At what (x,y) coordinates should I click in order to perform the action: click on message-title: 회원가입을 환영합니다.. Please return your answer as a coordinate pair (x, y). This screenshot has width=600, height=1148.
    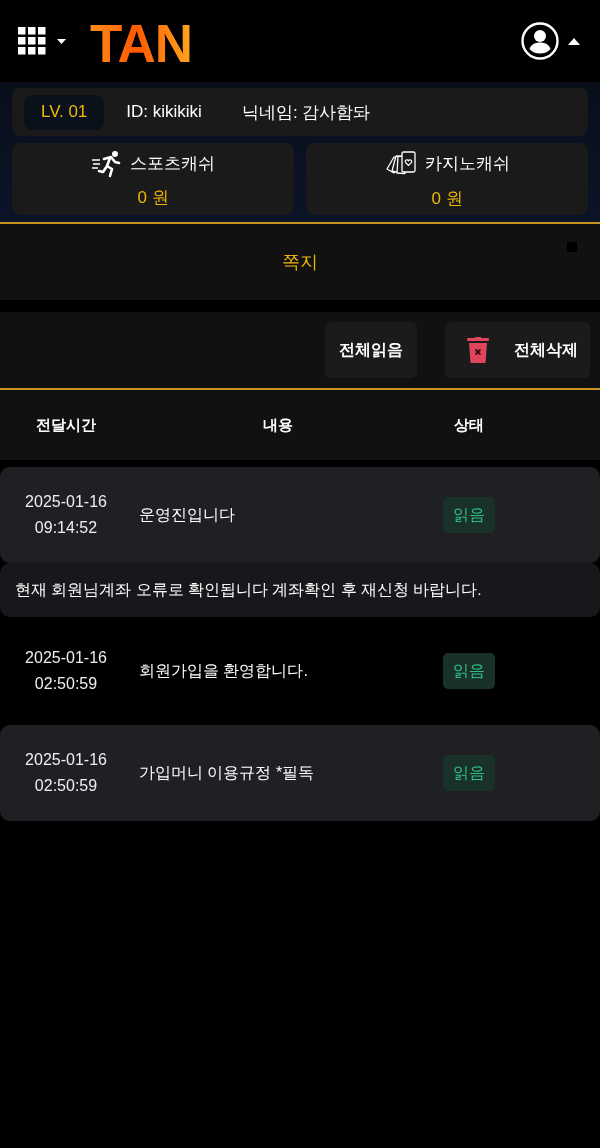
    Looking at the image, I should click on (220, 671).